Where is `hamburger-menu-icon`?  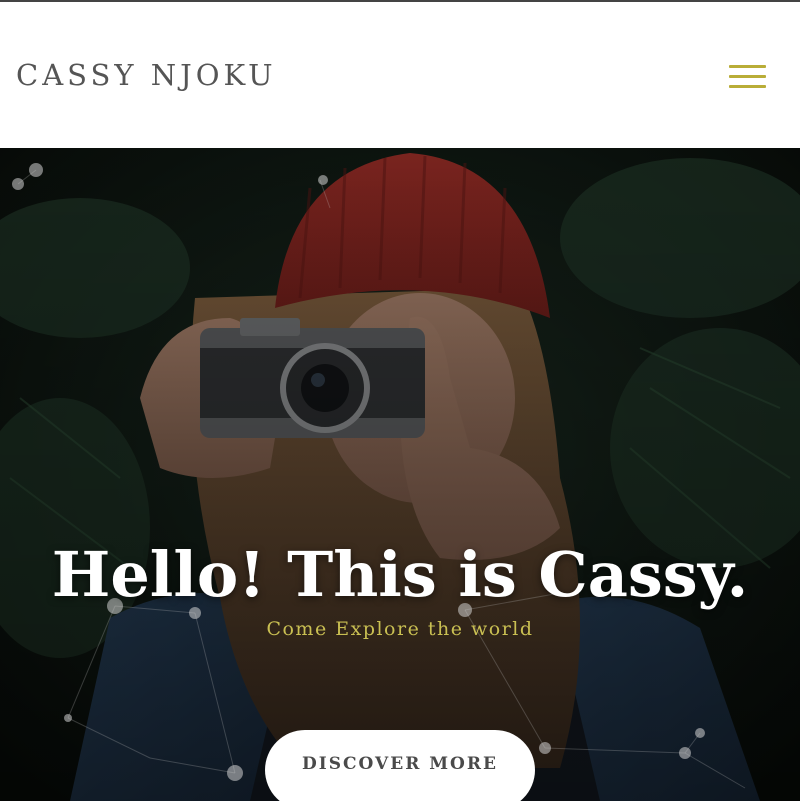
hamburger-menu-icon is located at coordinates (747, 78).